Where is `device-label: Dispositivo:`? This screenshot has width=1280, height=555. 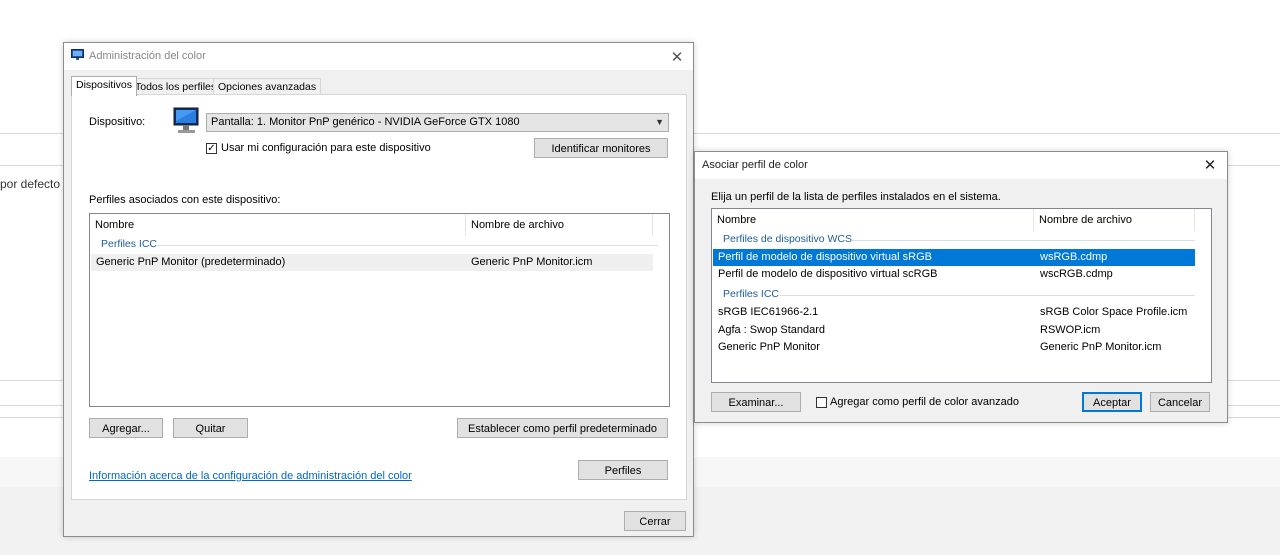
device-label: Dispositivo: is located at coordinates (117, 122).